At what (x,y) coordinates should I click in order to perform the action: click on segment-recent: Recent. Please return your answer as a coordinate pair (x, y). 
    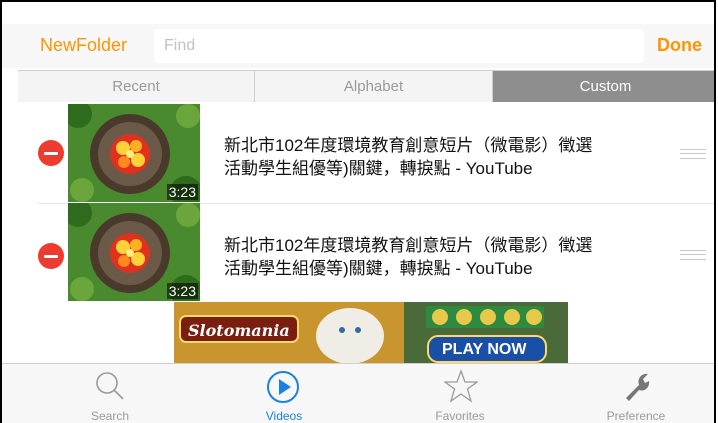
    Looking at the image, I should click on (136, 86).